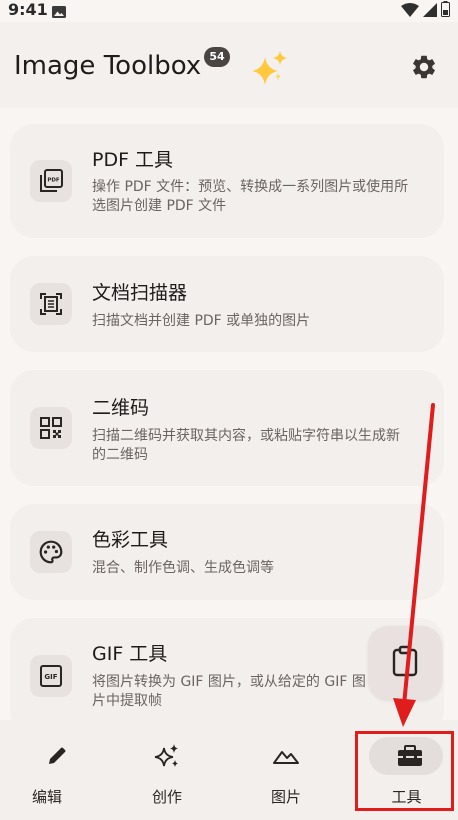 Image resolution: width=458 pixels, height=820 pixels. What do you see at coordinates (121, 408) in the screenshot?
I see `tool-title: 二维码` at bounding box center [121, 408].